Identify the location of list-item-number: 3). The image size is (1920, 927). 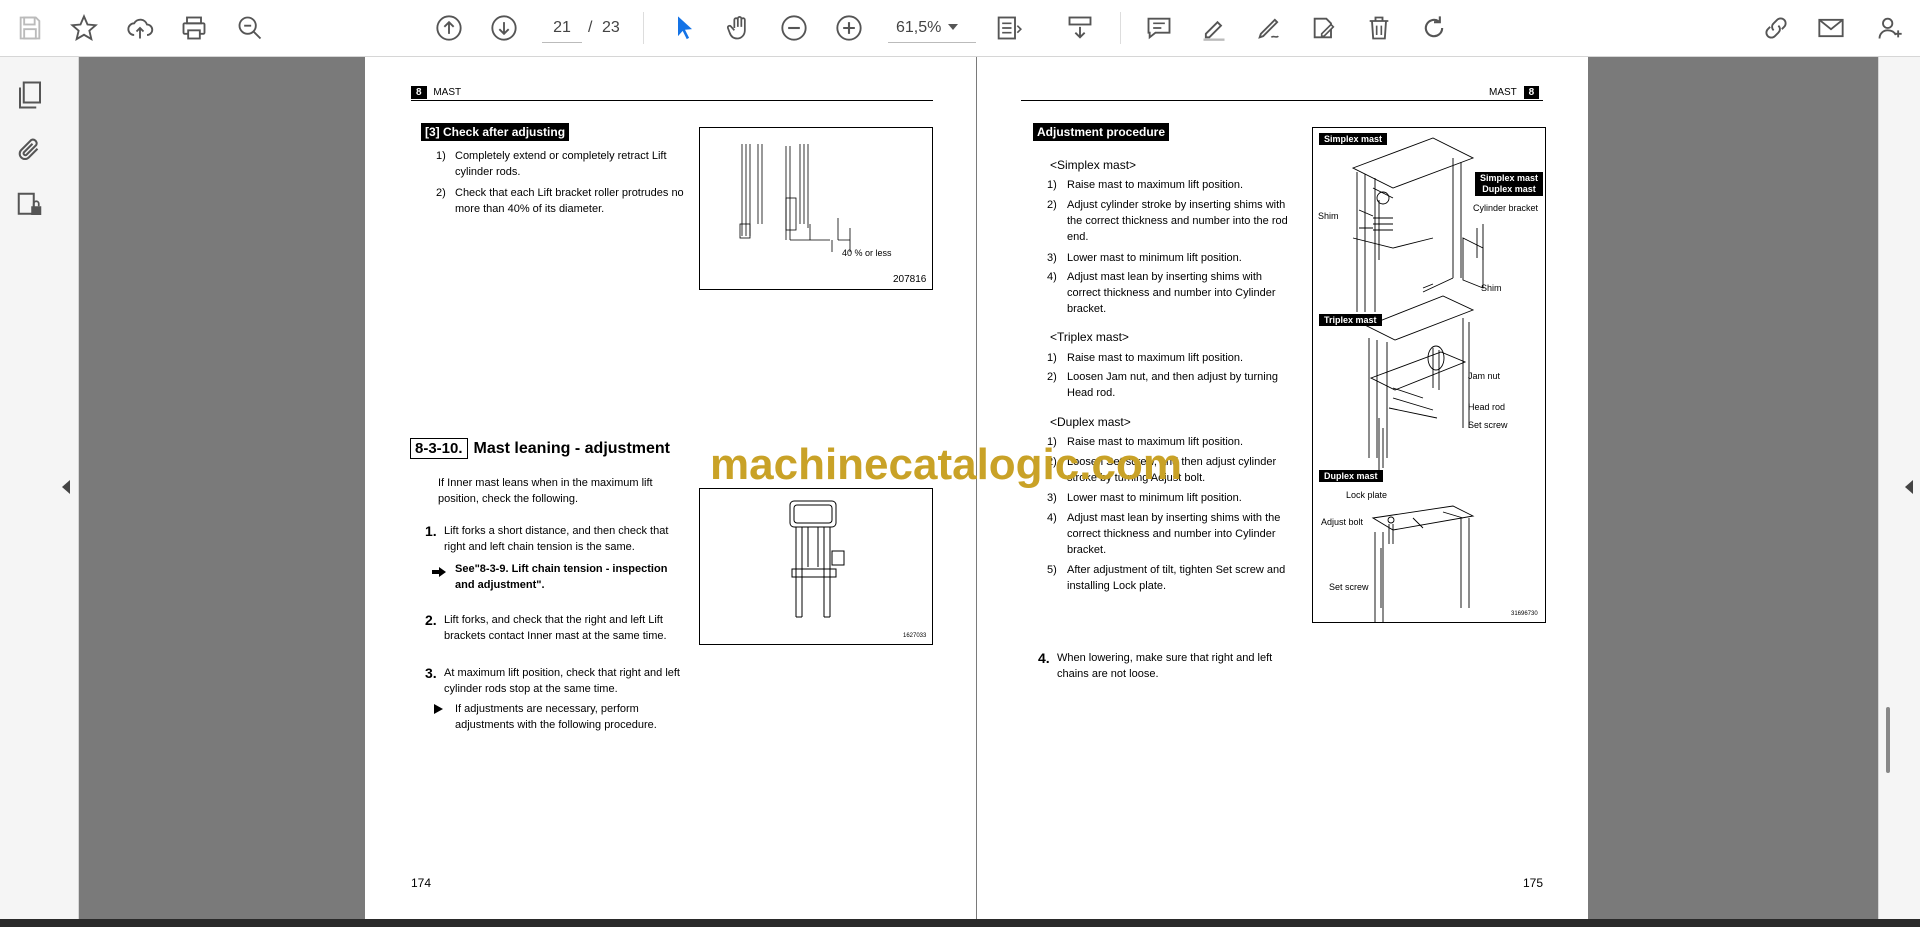
(1052, 498).